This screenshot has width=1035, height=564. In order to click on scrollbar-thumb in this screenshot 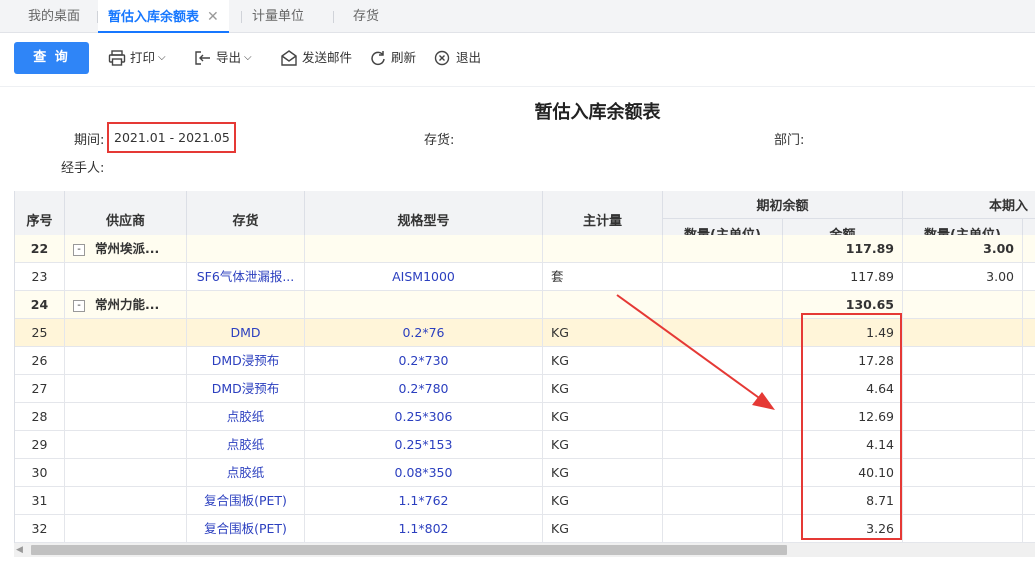, I will do `click(409, 550)`.